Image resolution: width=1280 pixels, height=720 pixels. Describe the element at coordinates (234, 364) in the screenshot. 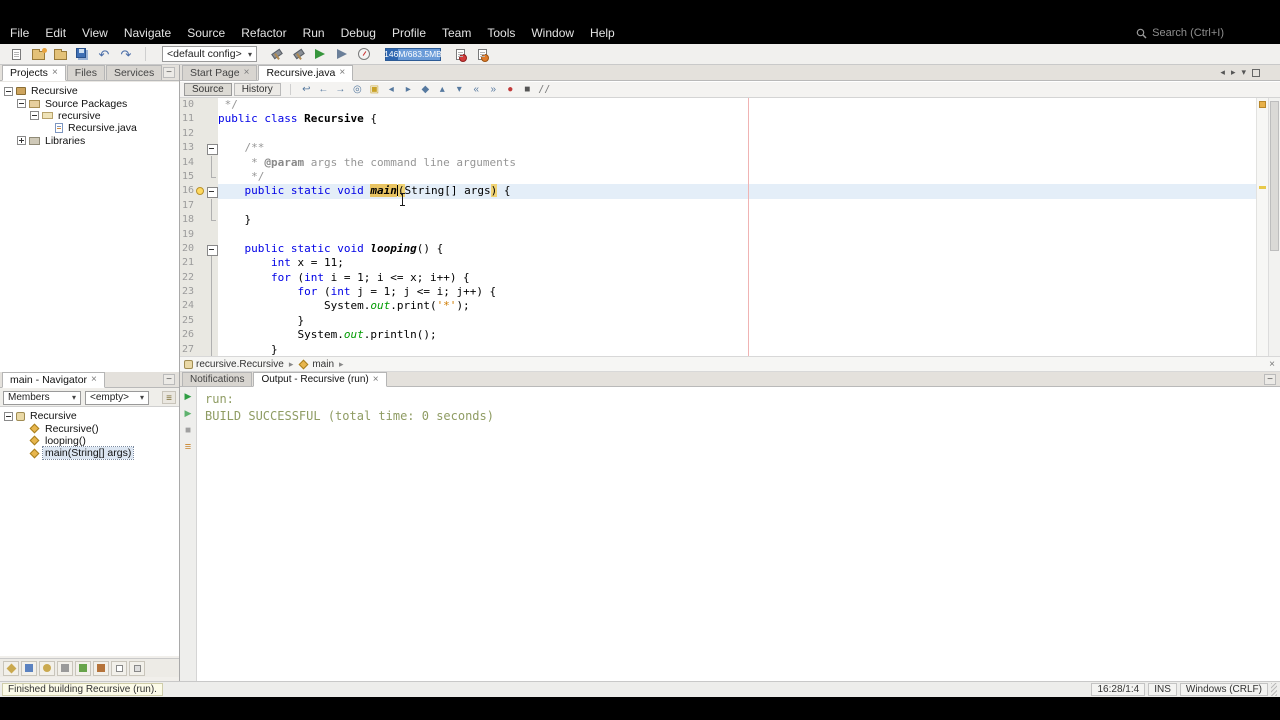

I see `breadcrumb-item-recursive-recursive: recursive.Recursive` at that location.